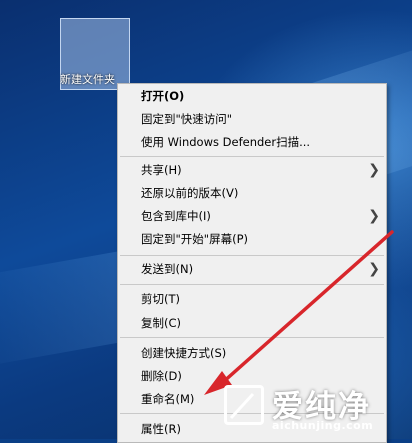 The height and width of the screenshot is (443, 412). Describe the element at coordinates (187, 119) in the screenshot. I see `menu-item-label: 固定到"快速访问"` at that location.